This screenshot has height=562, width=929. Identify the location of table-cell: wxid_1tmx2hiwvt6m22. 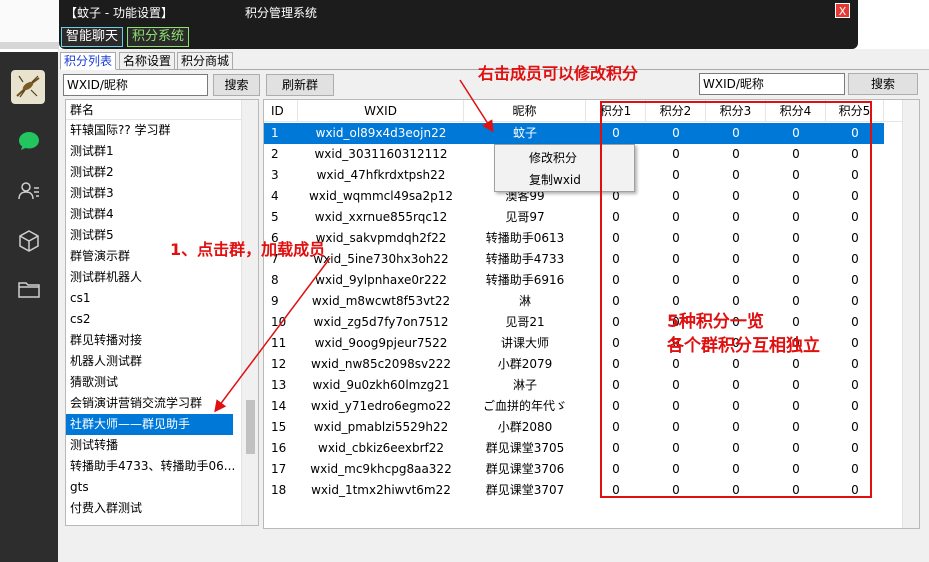
(381, 490).